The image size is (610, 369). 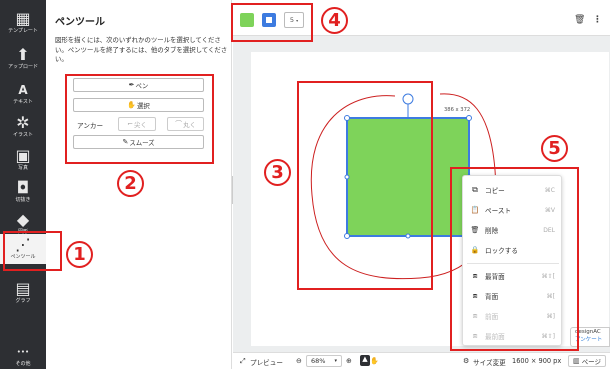 I want to click on annotation-number-5: 5, so click(x=554, y=148).